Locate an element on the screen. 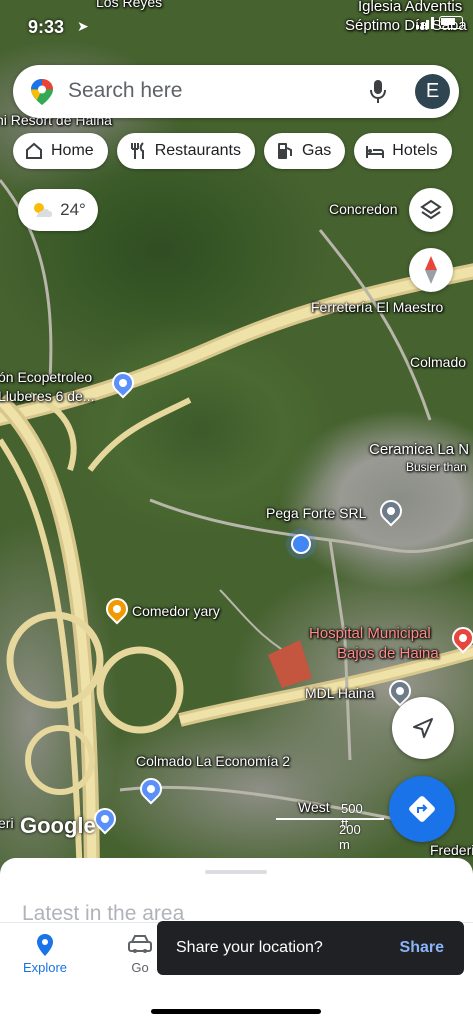  weather-temp: 24° is located at coordinates (73, 209).